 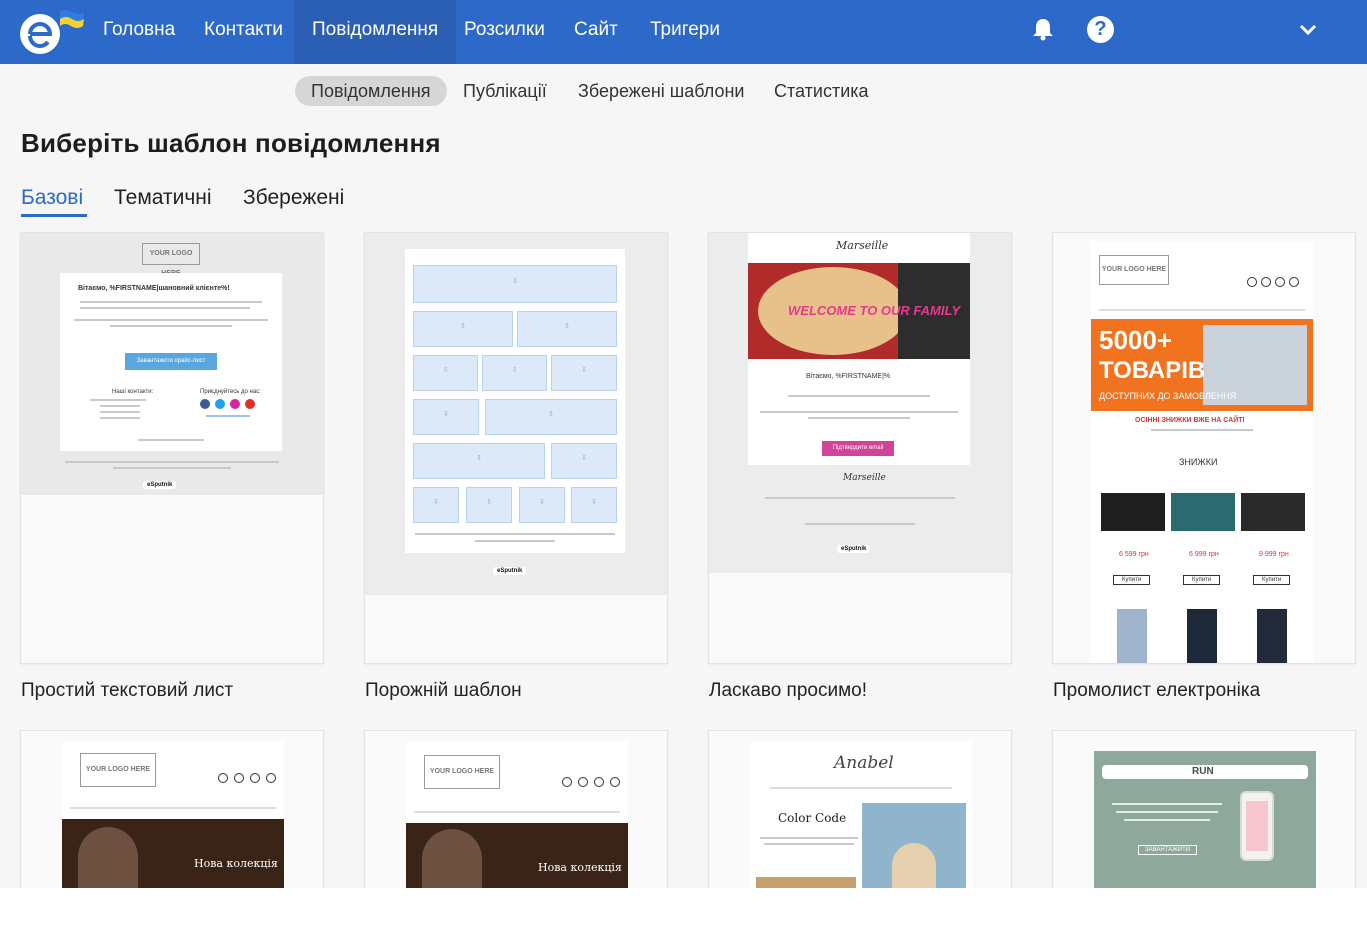 I want to click on subnav-messages: Повідомлення, so click(x=371, y=91).